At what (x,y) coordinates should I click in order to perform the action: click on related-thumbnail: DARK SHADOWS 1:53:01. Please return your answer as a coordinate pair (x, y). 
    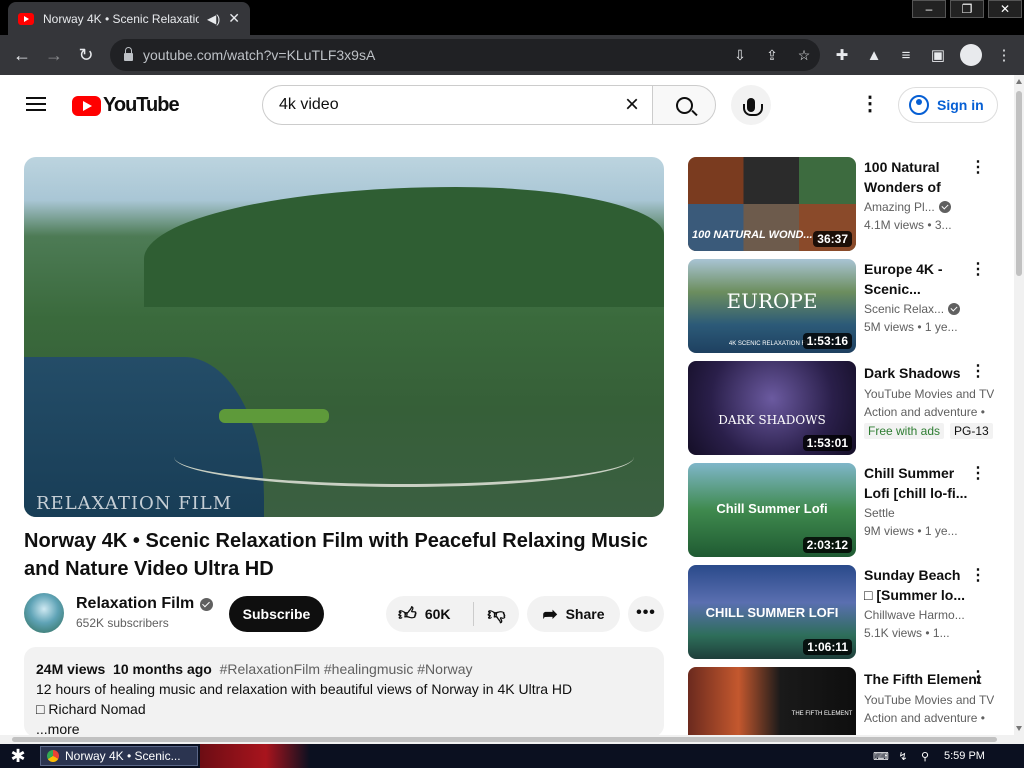
    Looking at the image, I should click on (772, 408).